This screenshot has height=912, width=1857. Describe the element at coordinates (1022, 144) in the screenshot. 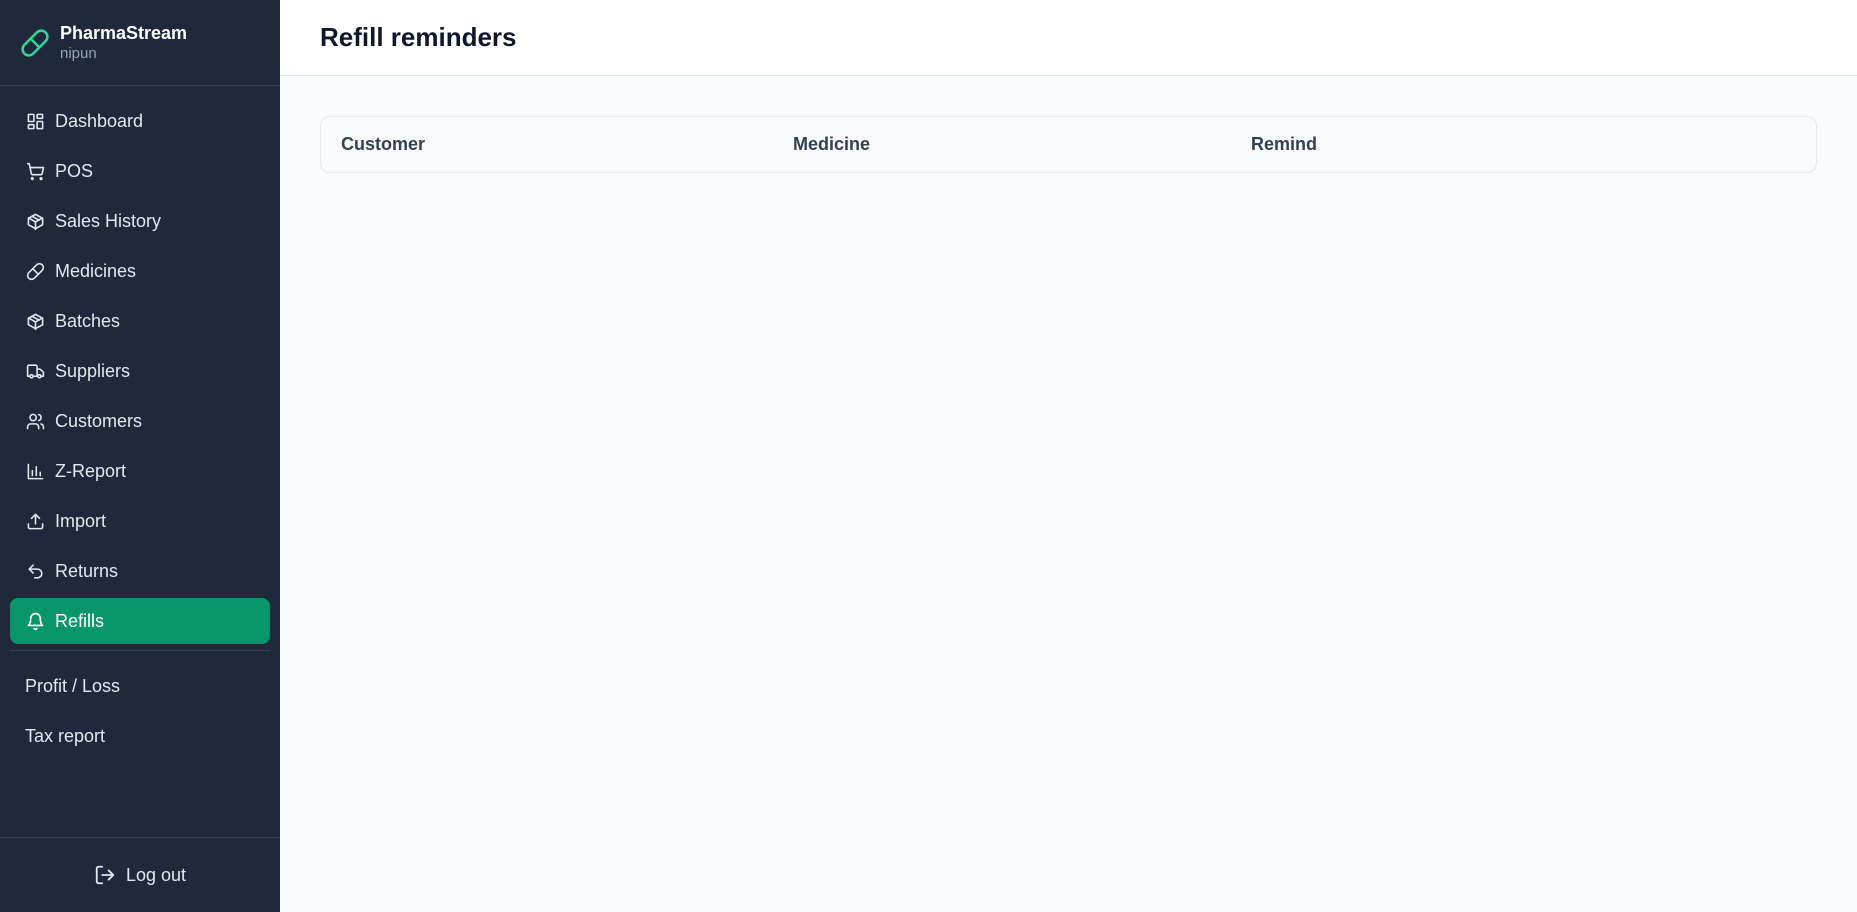

I see `column-header-medicine: Medicine` at that location.